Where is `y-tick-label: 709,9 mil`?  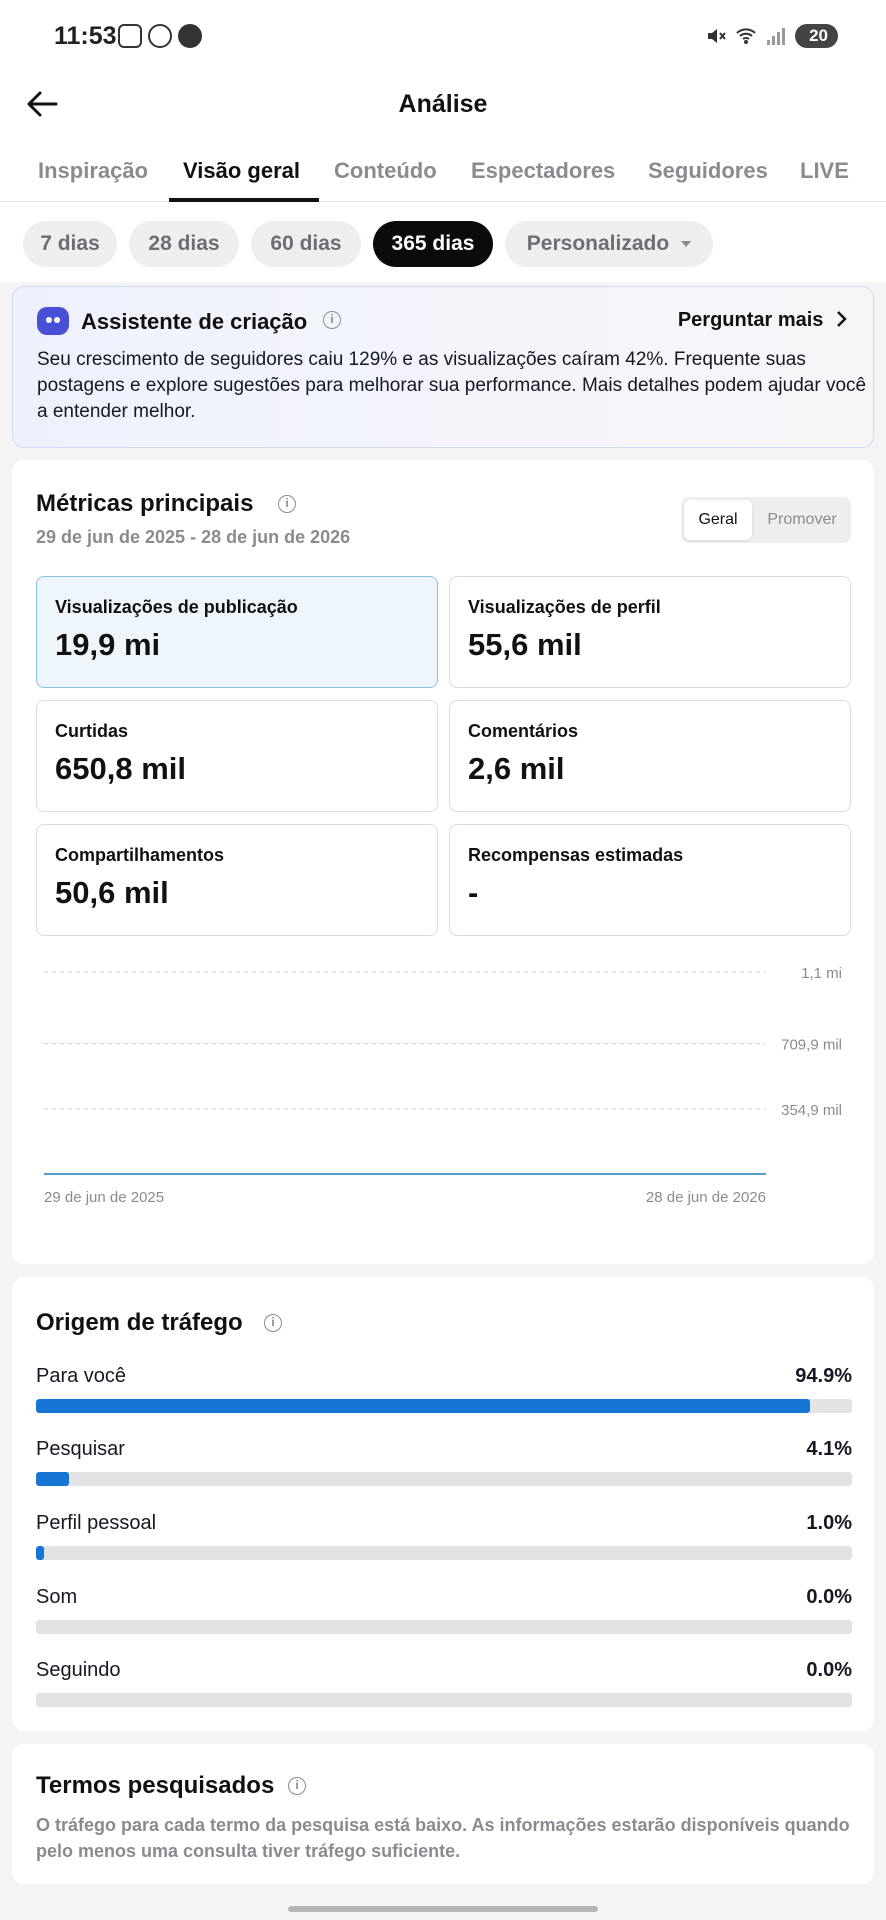 y-tick-label: 709,9 mil is located at coordinates (811, 1045).